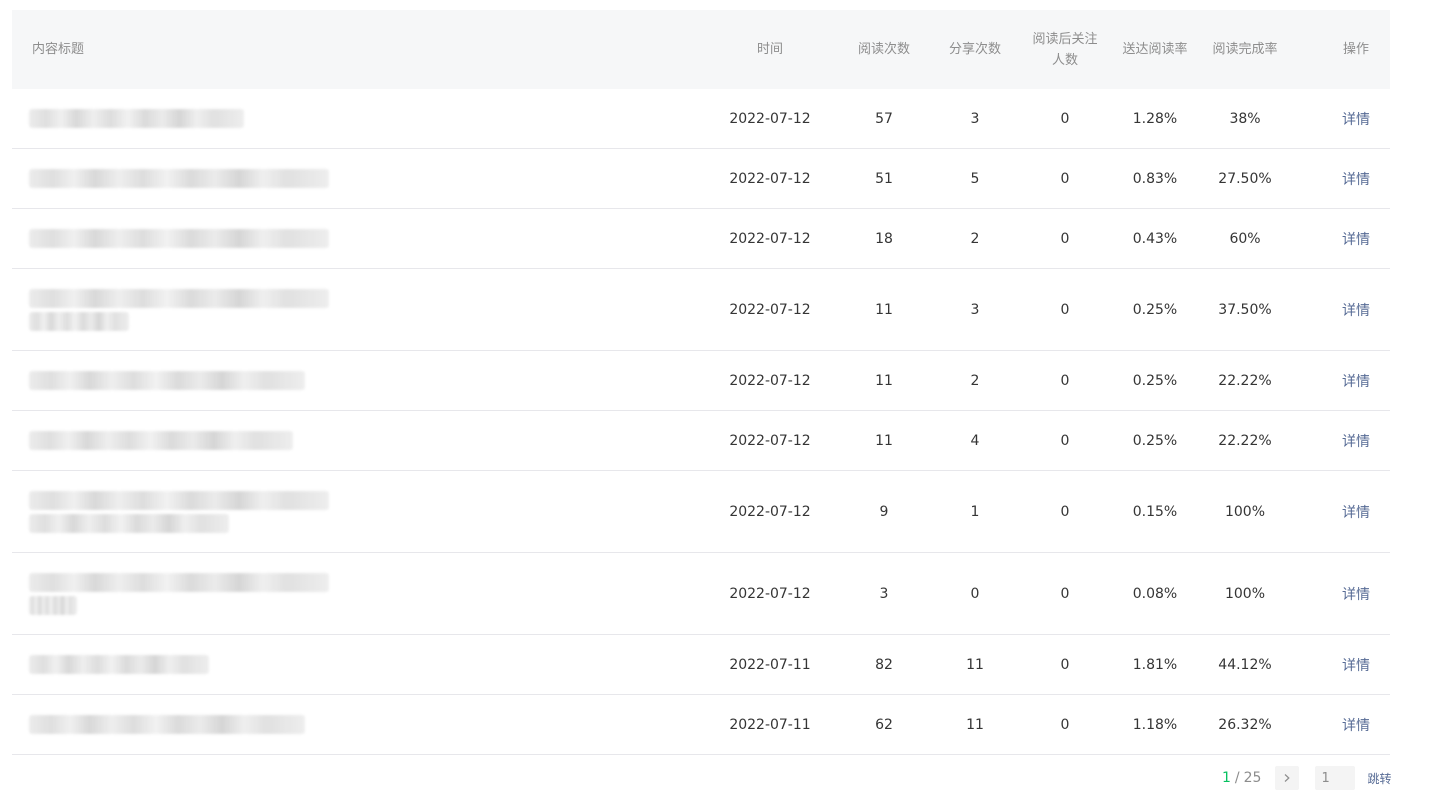 The image size is (1443, 811). What do you see at coordinates (1155, 724) in the screenshot?
I see `cell-delivery-rate: 1.18%` at bounding box center [1155, 724].